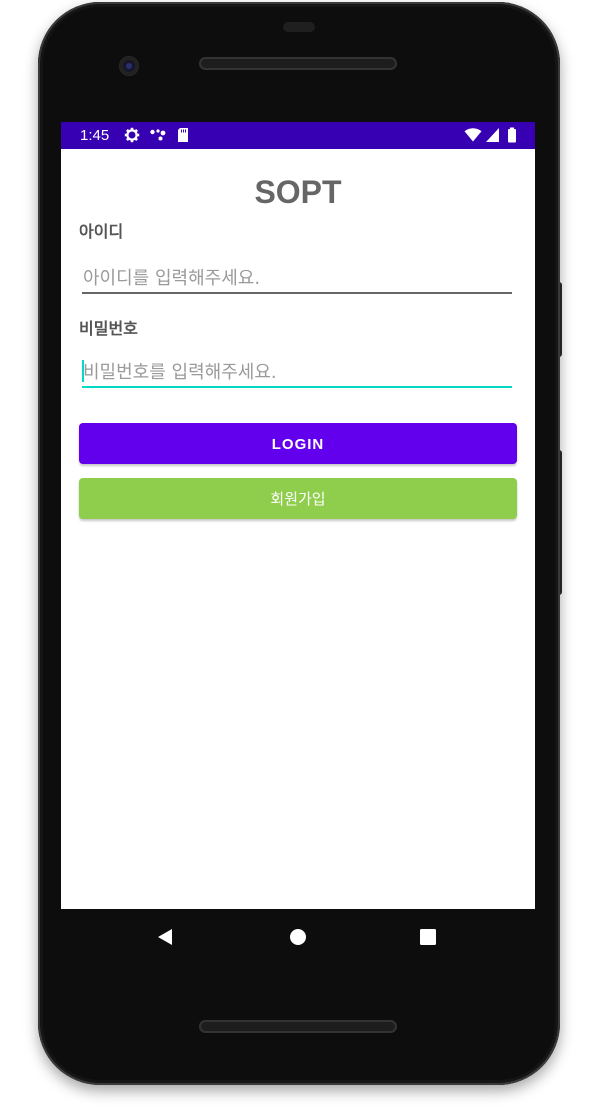 The height and width of the screenshot is (1110, 600). Describe the element at coordinates (297, 278) in the screenshot. I see `id-input` at that location.